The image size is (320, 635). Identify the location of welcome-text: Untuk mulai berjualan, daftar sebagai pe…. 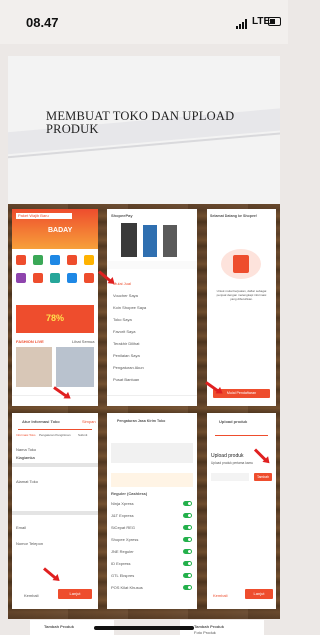
(241, 295).